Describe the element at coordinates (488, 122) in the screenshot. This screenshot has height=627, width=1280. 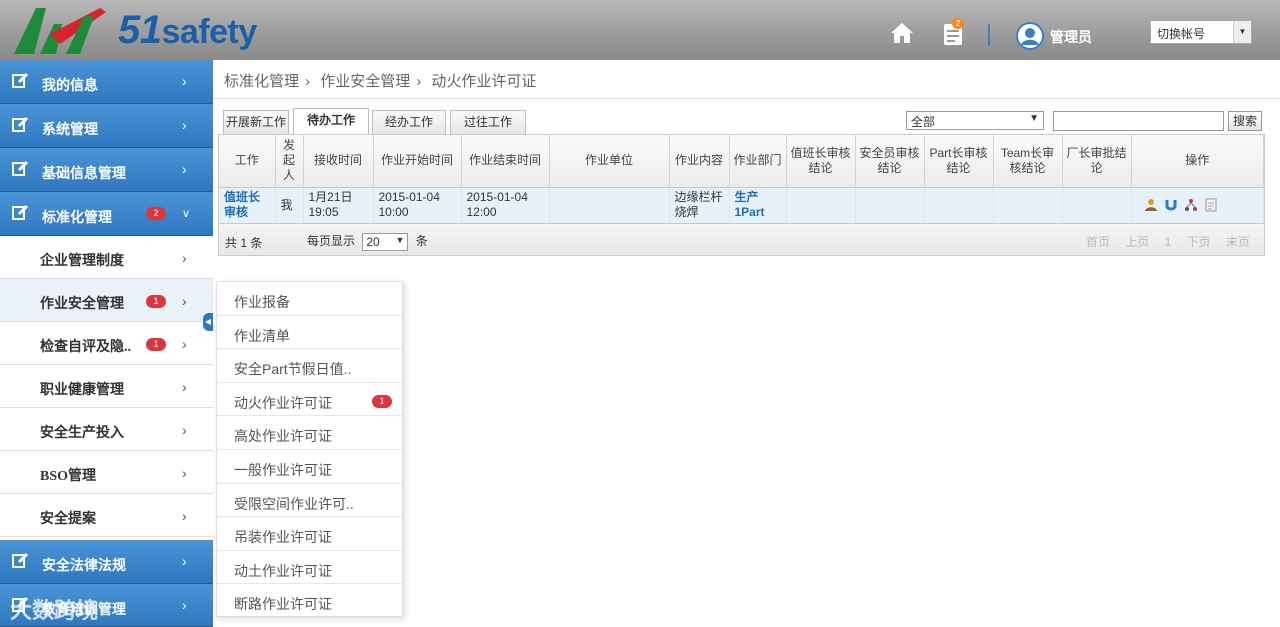
I see `tab-past-work: 过往工作` at that location.